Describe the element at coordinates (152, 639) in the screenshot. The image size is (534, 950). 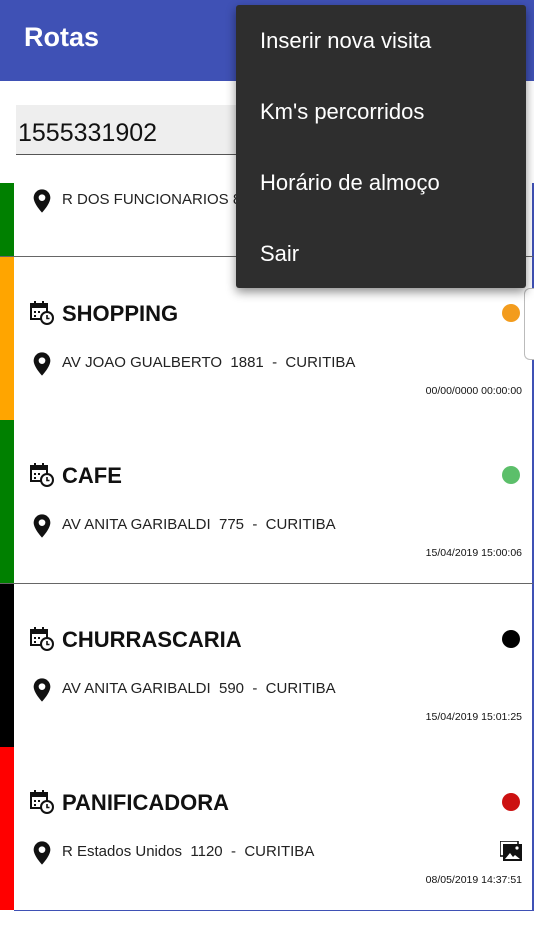
I see `route-name: CHURRASCARIA` at that location.